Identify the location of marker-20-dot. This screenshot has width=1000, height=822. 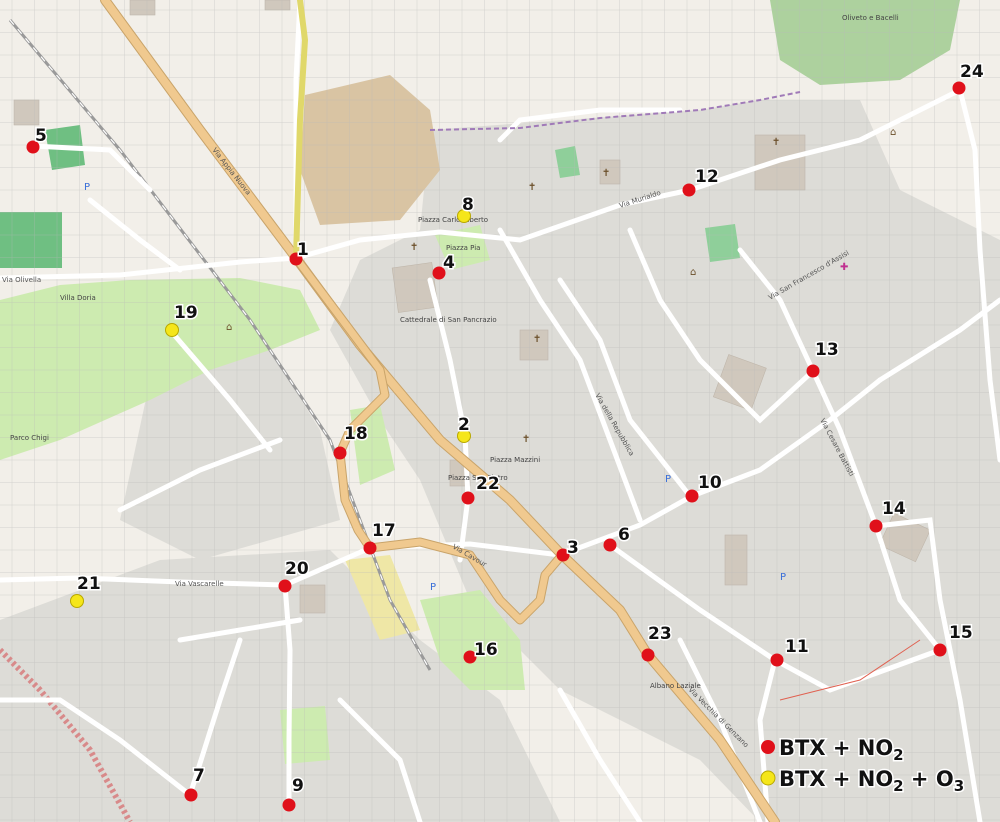
(285, 586).